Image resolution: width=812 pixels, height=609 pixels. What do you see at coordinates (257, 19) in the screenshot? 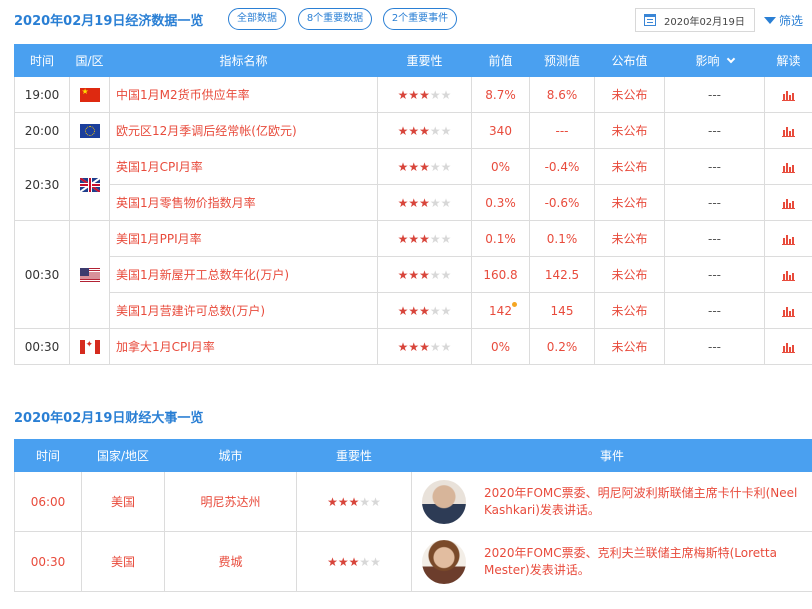
I see `filter-all-data-button: 全部数据` at bounding box center [257, 19].